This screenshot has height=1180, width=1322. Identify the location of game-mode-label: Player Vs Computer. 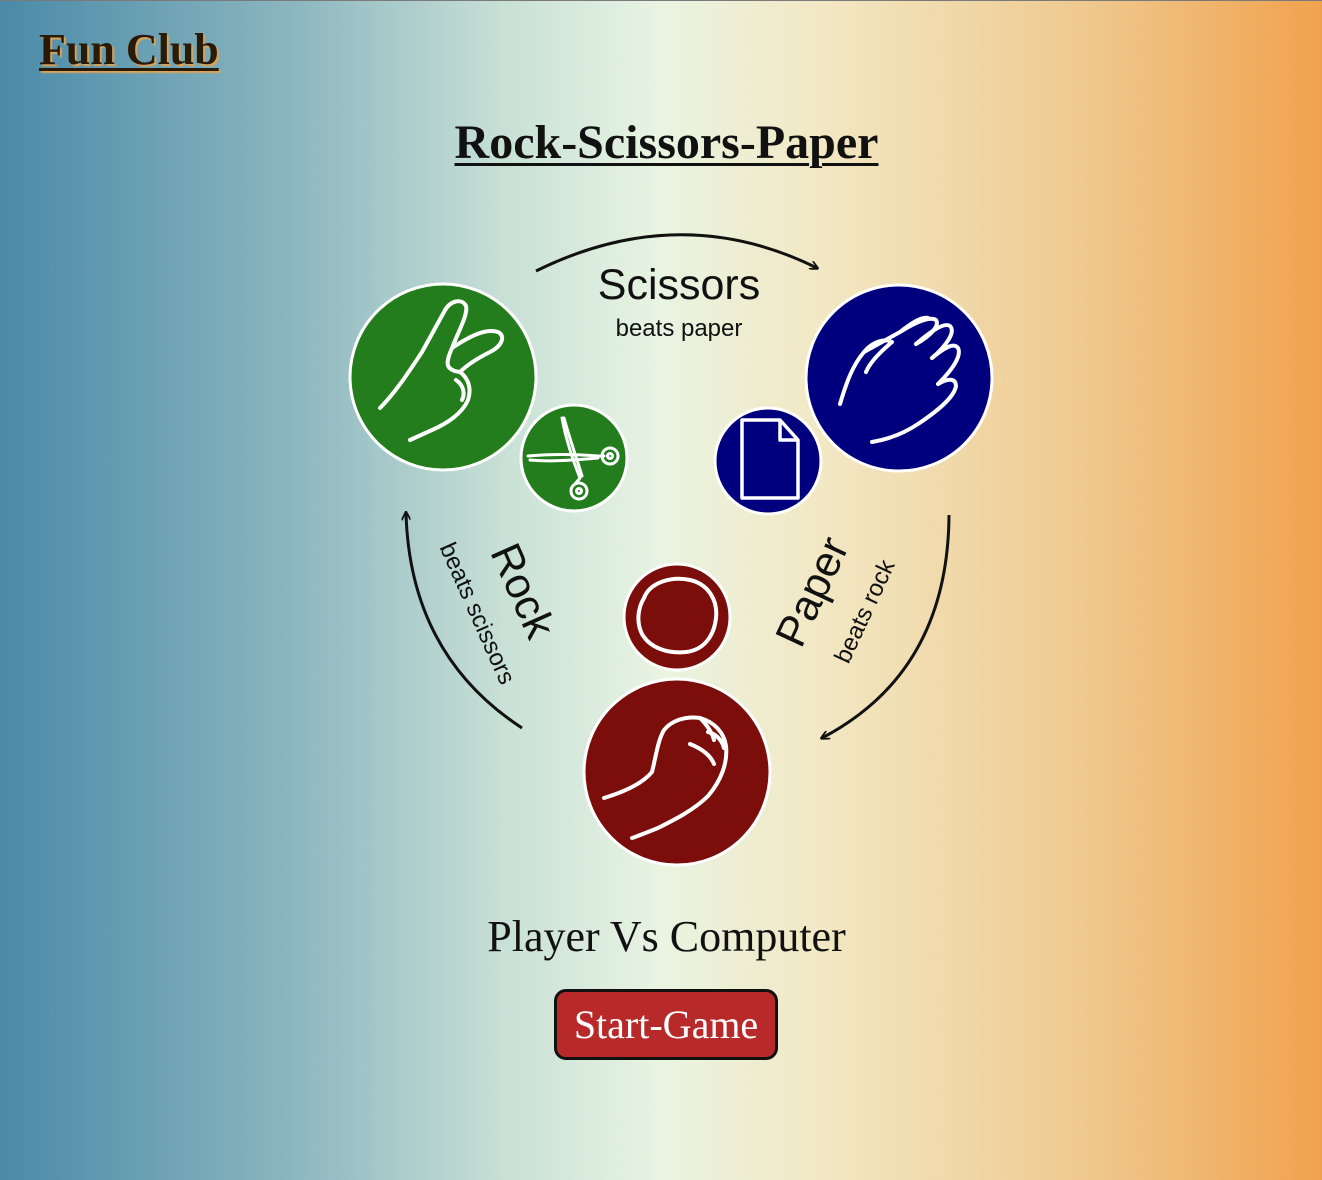
(666, 936).